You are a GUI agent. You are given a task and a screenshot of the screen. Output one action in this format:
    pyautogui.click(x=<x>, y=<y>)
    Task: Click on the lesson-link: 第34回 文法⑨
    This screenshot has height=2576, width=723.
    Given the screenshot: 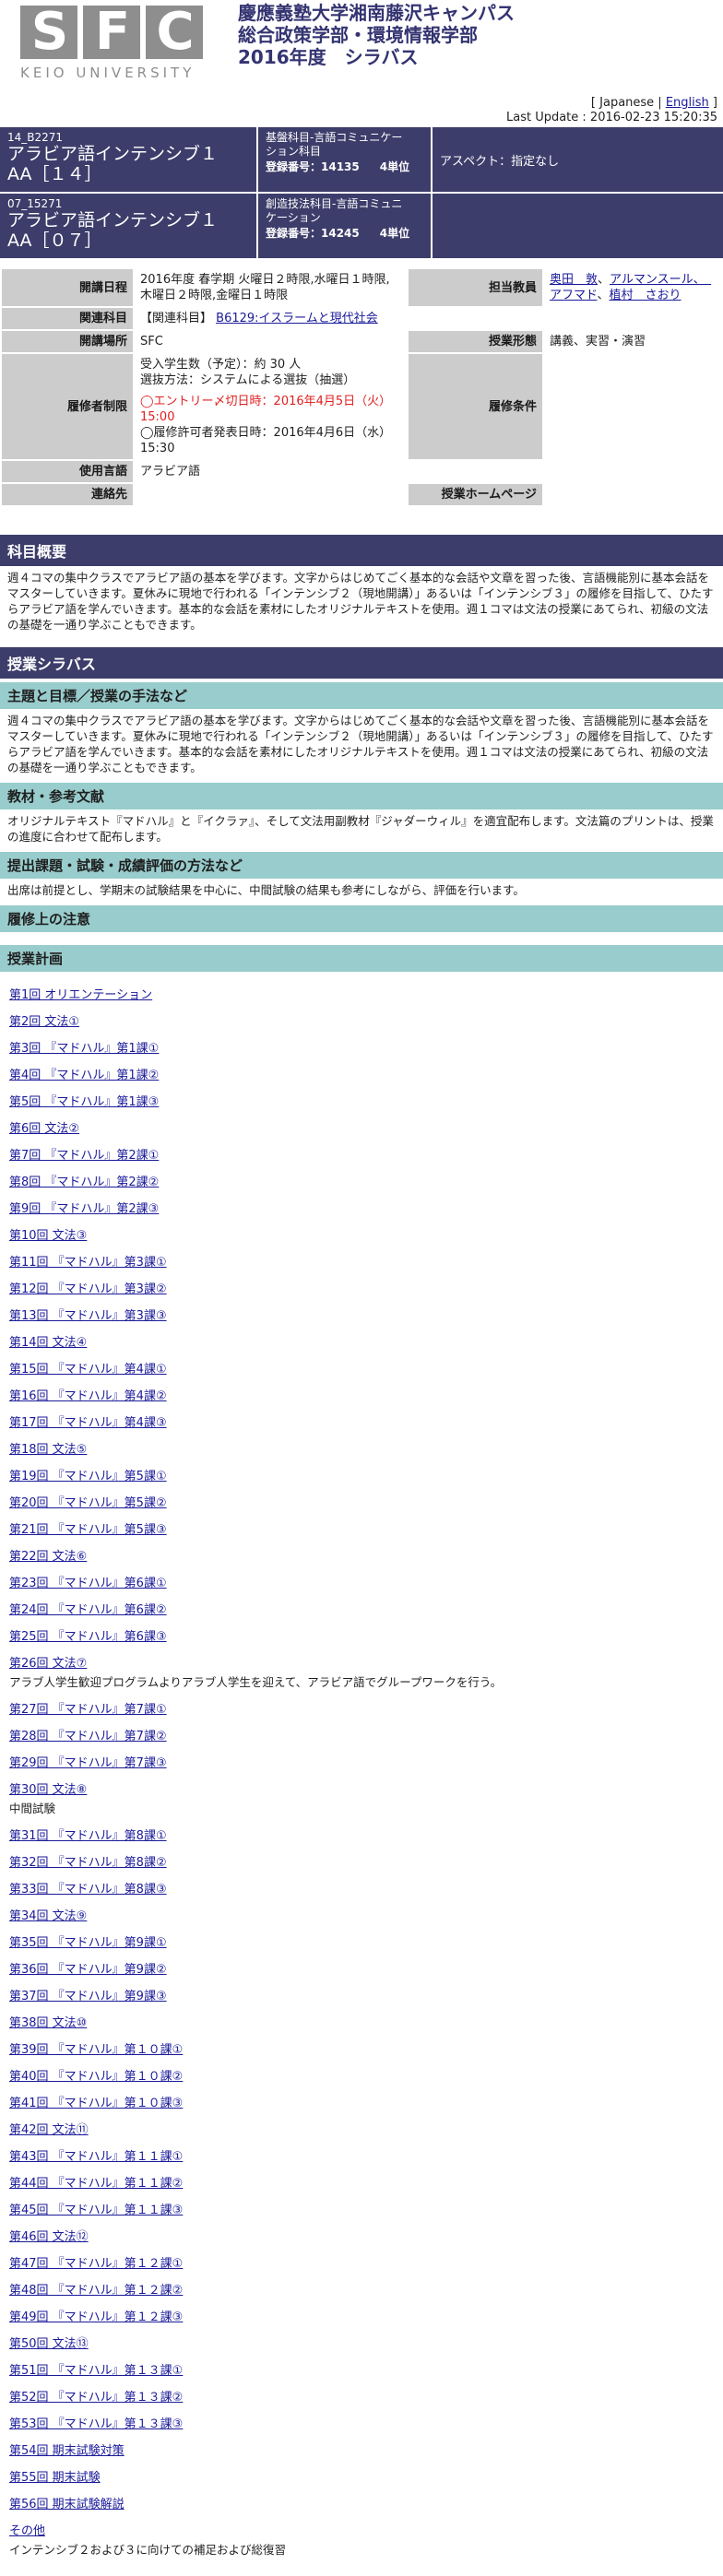 What is the action you would take?
    pyautogui.click(x=48, y=1916)
    